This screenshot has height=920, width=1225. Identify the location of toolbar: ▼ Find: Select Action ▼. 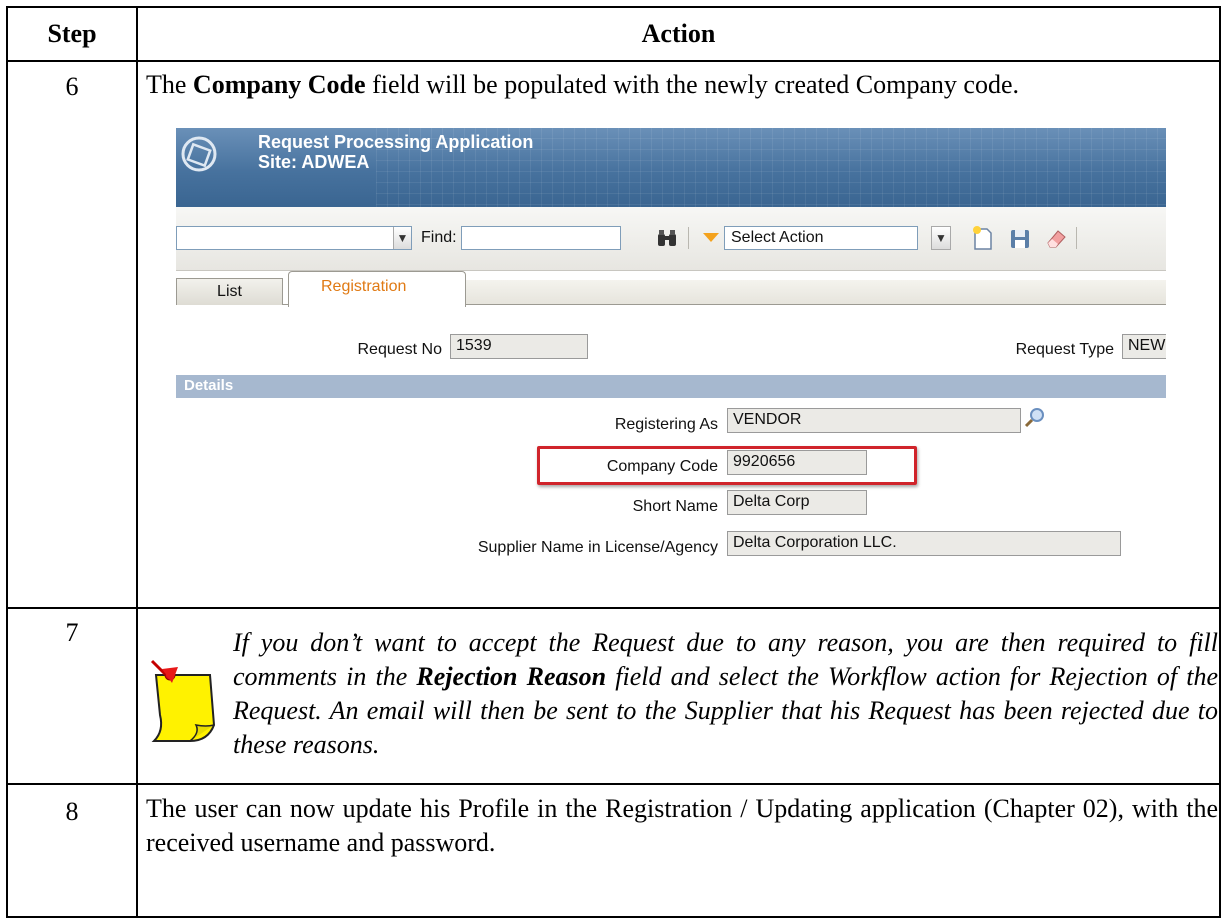
(671, 239).